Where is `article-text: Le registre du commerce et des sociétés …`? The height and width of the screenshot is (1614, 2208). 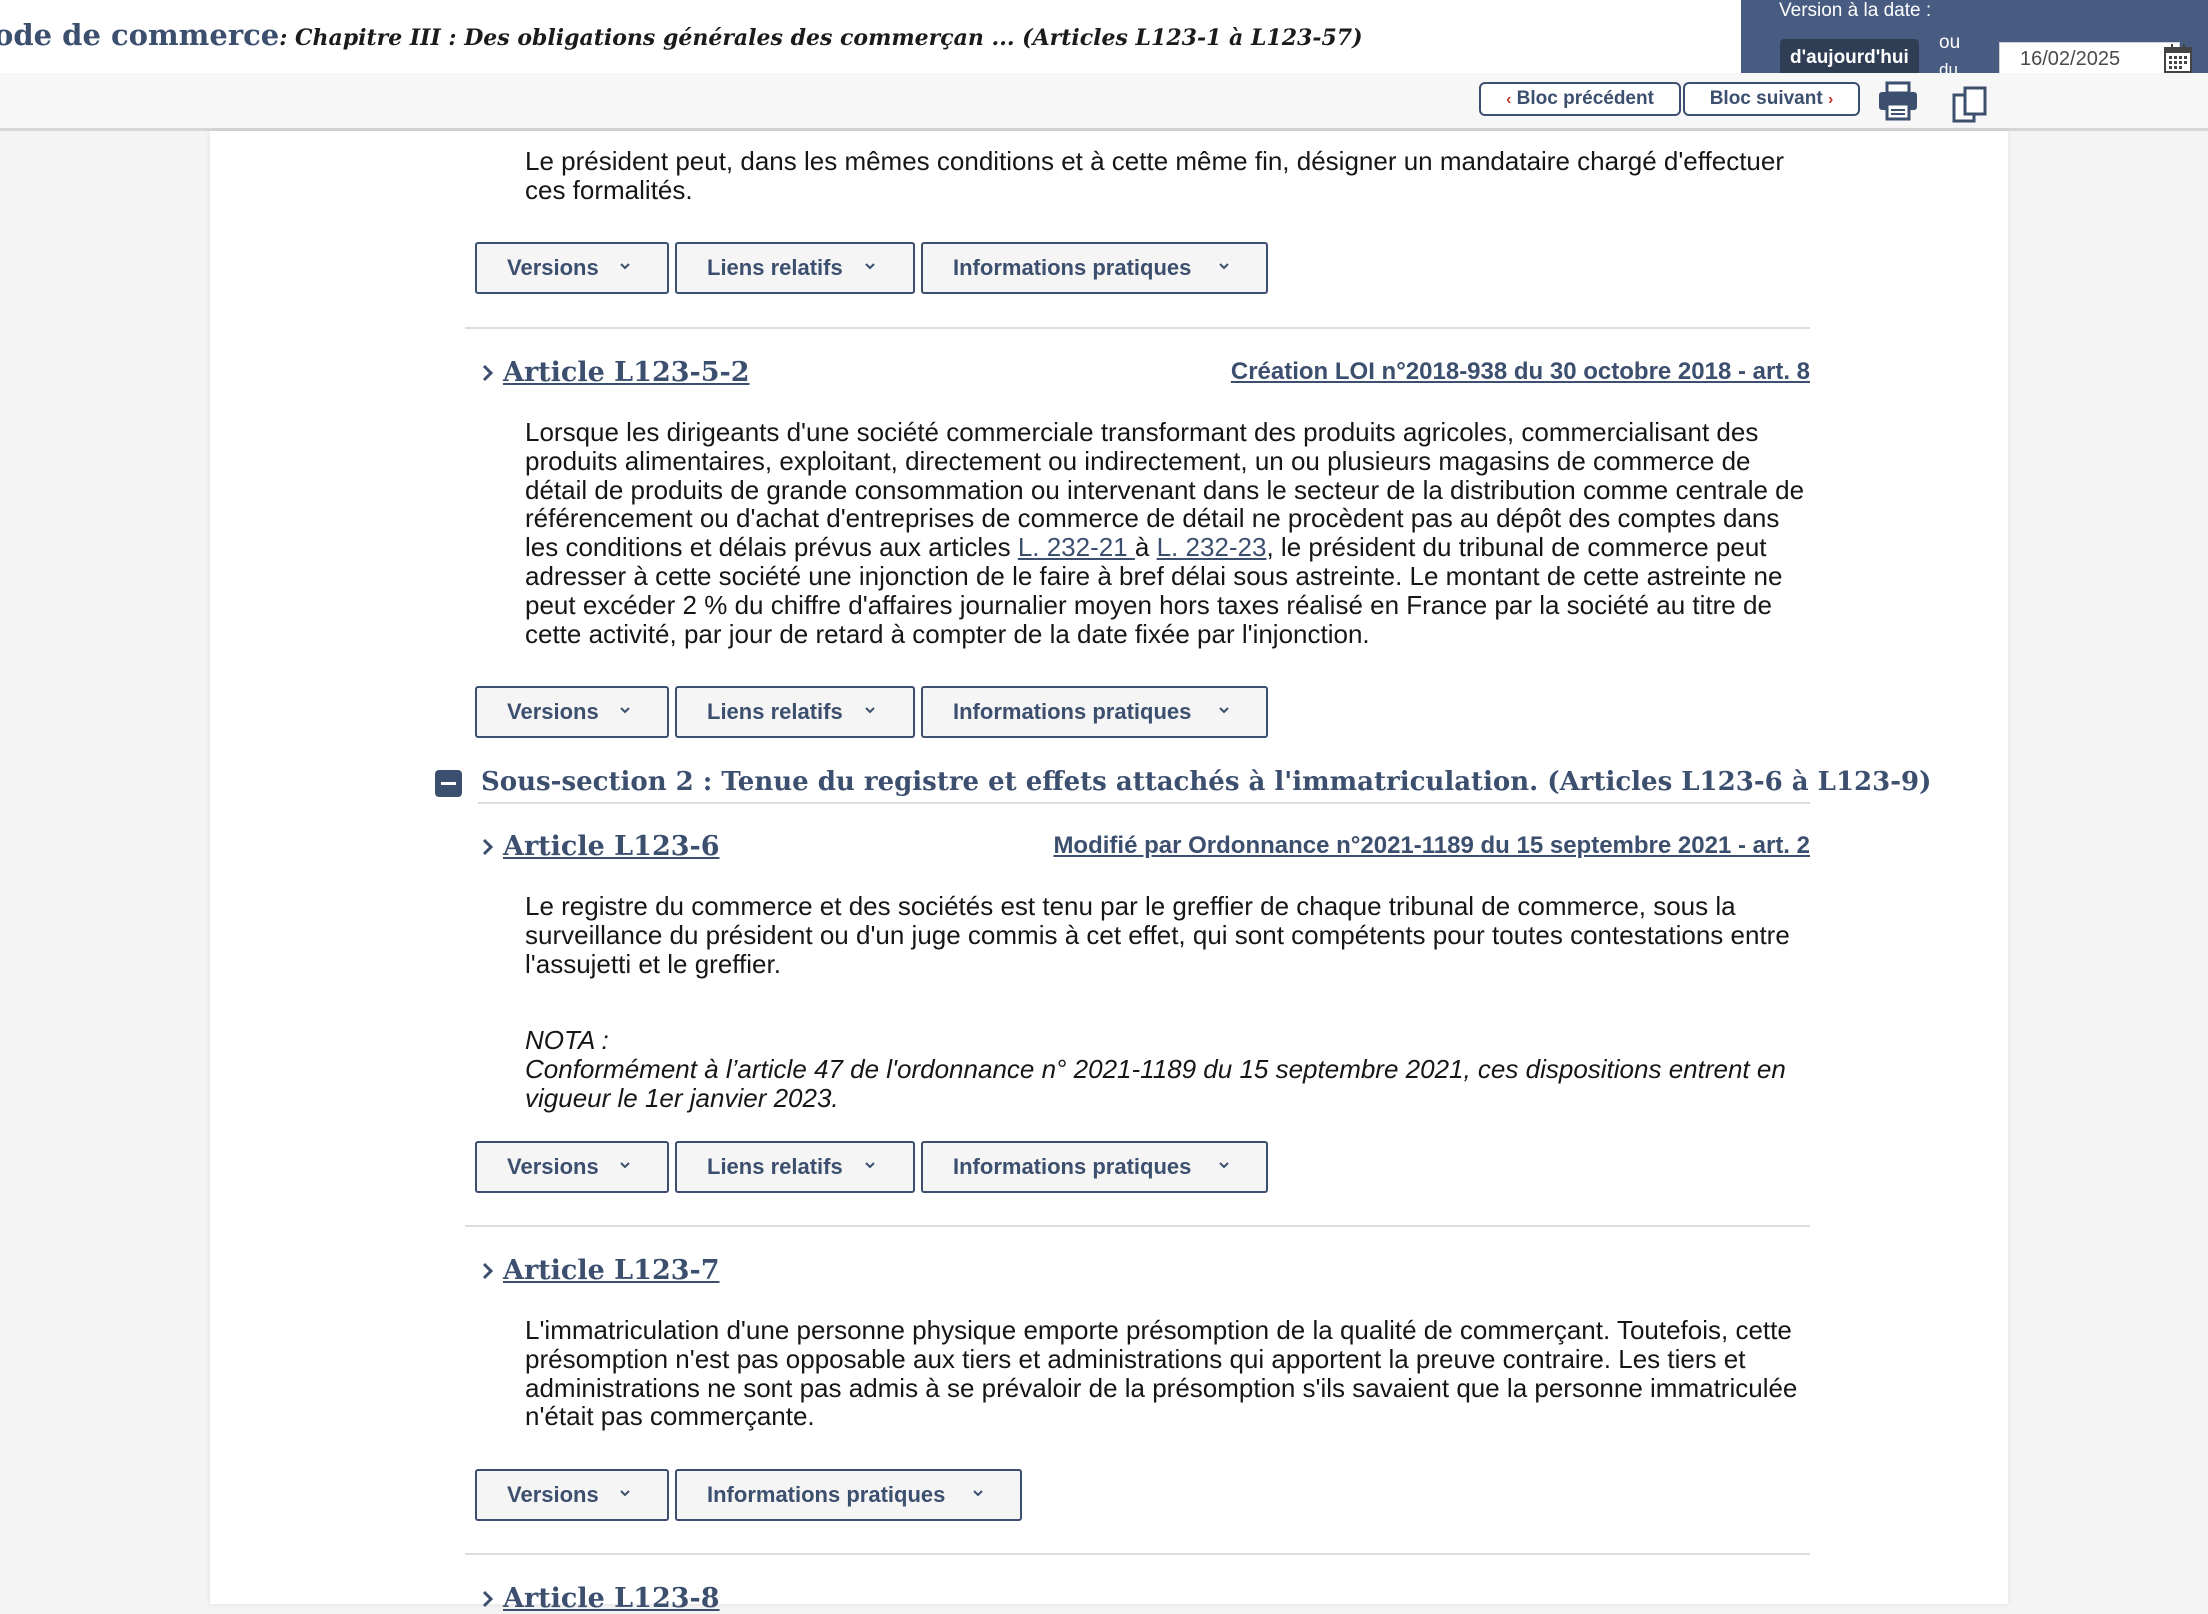
article-text: Le registre du commerce et des sociétés … is located at coordinates (1157, 935).